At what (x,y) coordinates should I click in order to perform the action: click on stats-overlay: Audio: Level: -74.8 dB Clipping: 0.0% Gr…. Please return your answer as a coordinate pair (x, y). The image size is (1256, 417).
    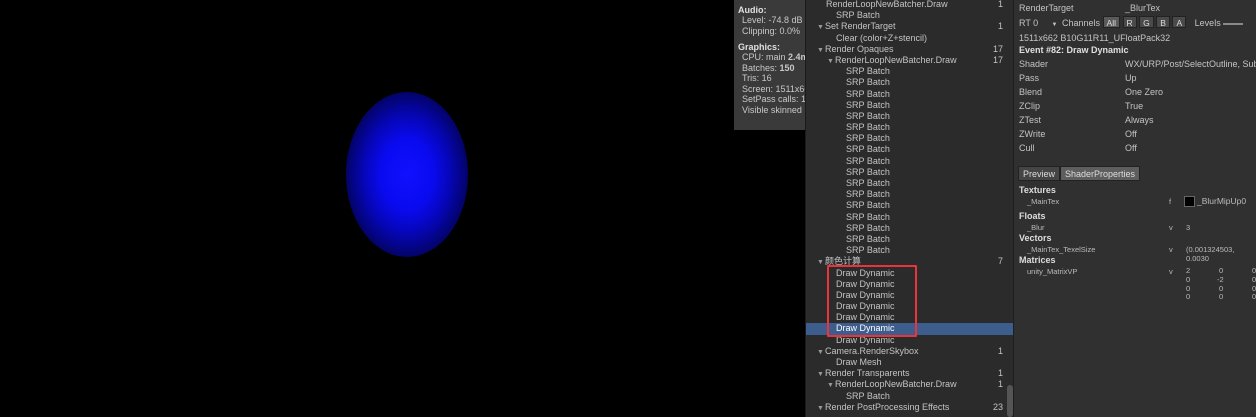
    Looking at the image, I should click on (769, 65).